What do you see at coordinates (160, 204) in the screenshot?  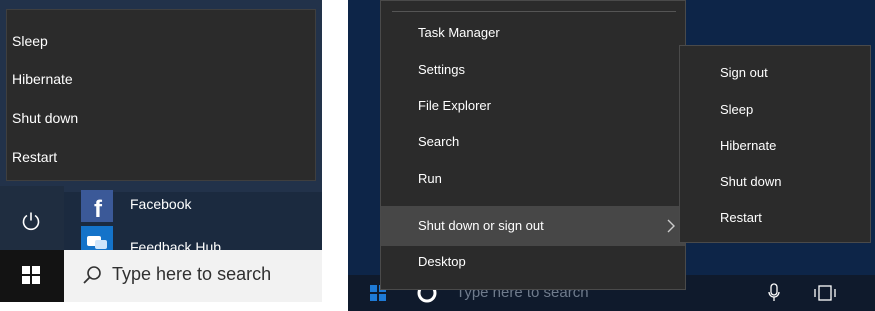 I see `tile-label-facebook: Facebook` at bounding box center [160, 204].